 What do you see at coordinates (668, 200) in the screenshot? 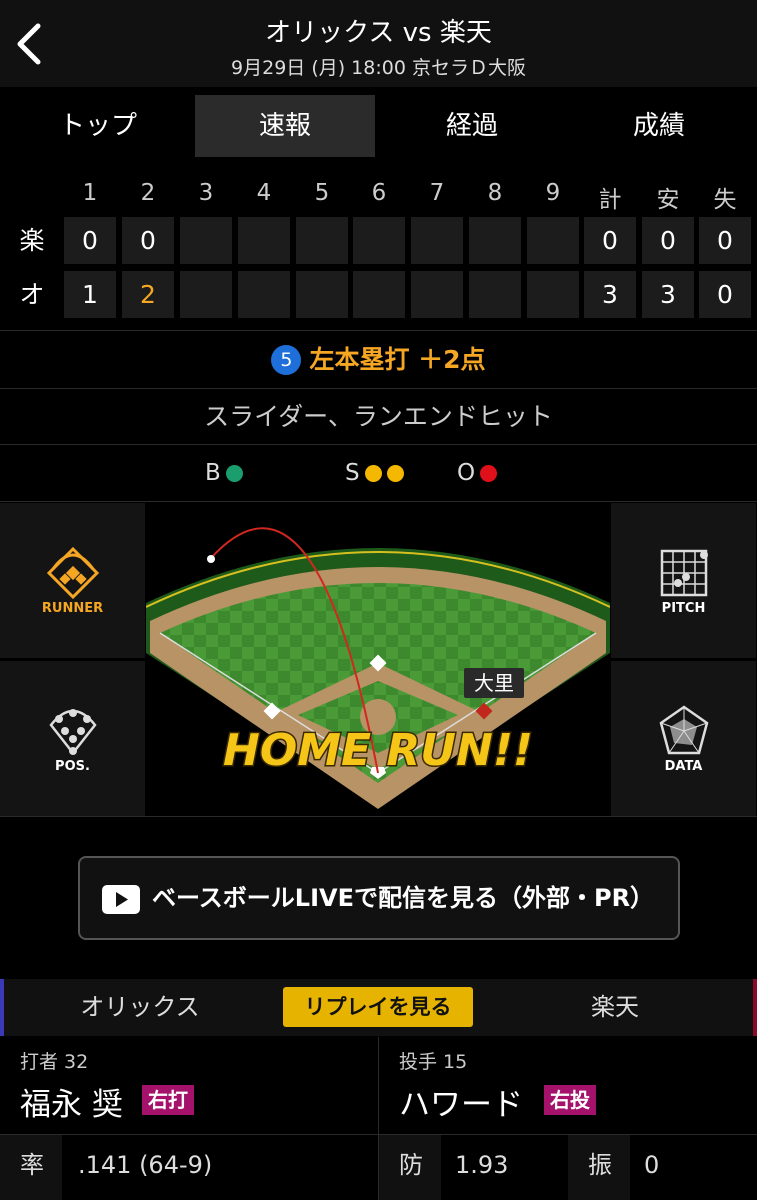
I see `inning-header: 安` at bounding box center [668, 200].